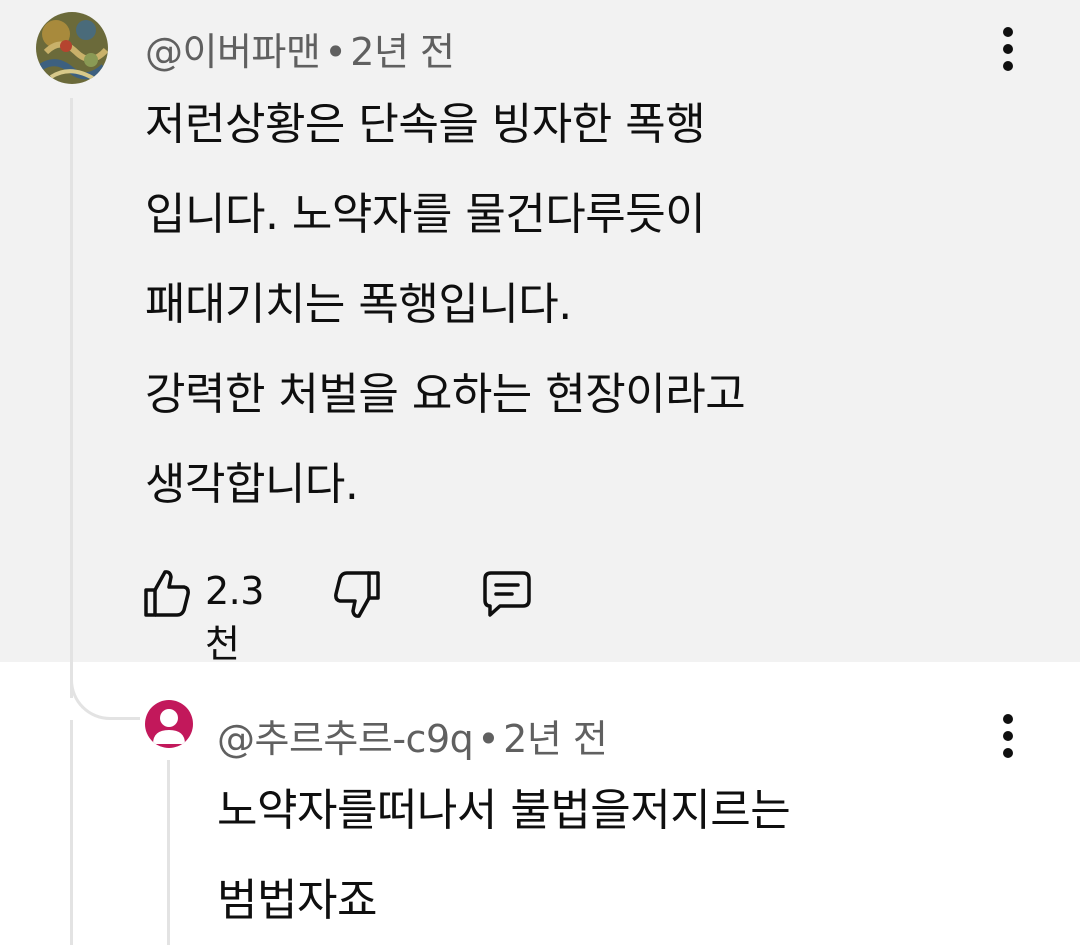  I want to click on avatar, so click(72, 48).